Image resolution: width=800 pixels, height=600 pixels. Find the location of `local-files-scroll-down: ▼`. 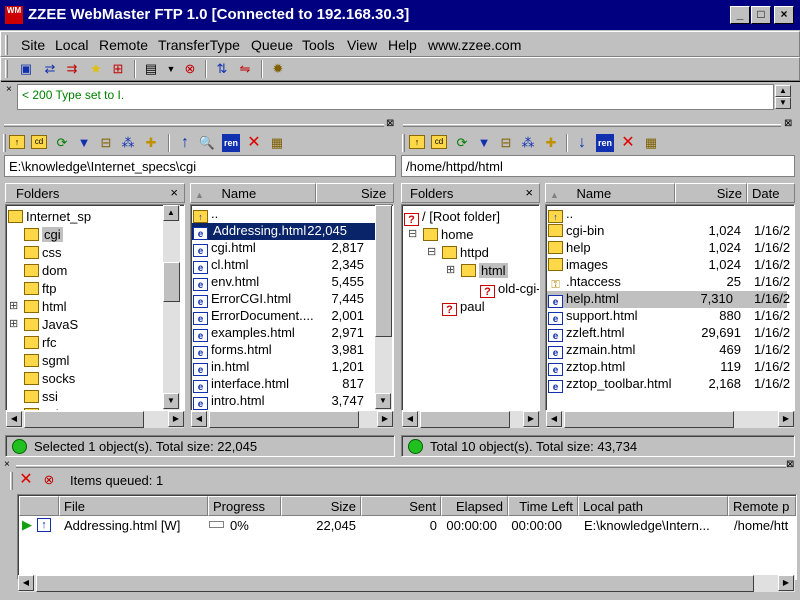

local-files-scroll-down: ▼ is located at coordinates (383, 401).